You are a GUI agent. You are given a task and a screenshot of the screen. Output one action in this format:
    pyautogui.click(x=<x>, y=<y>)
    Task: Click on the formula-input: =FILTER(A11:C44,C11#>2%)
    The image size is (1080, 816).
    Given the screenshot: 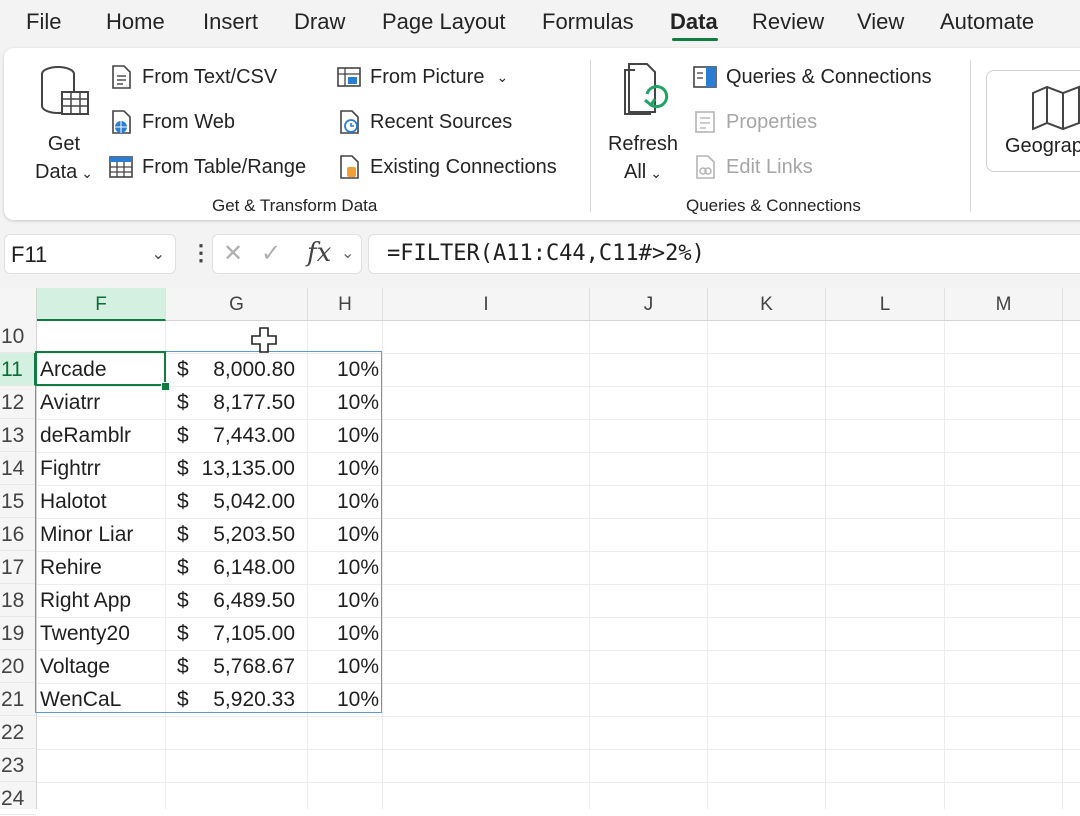 What is the action you would take?
    pyautogui.click(x=724, y=254)
    